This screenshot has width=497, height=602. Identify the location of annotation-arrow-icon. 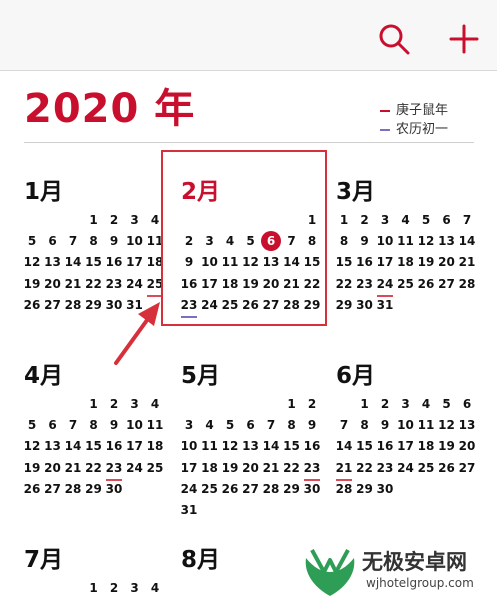
(137, 333).